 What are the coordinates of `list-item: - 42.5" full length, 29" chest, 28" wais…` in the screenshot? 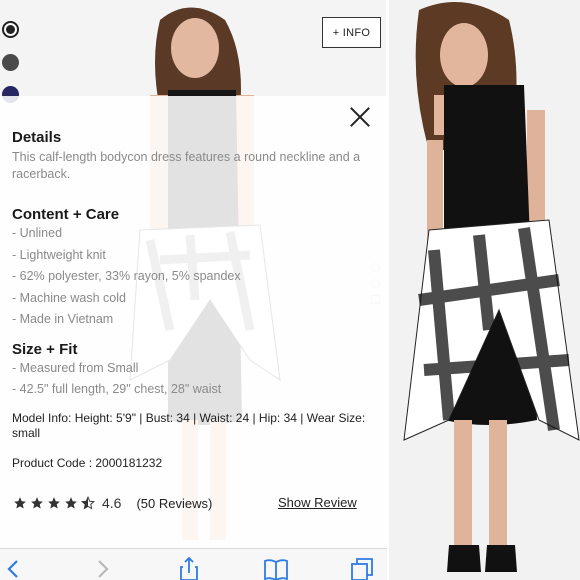 It's located at (117, 389).